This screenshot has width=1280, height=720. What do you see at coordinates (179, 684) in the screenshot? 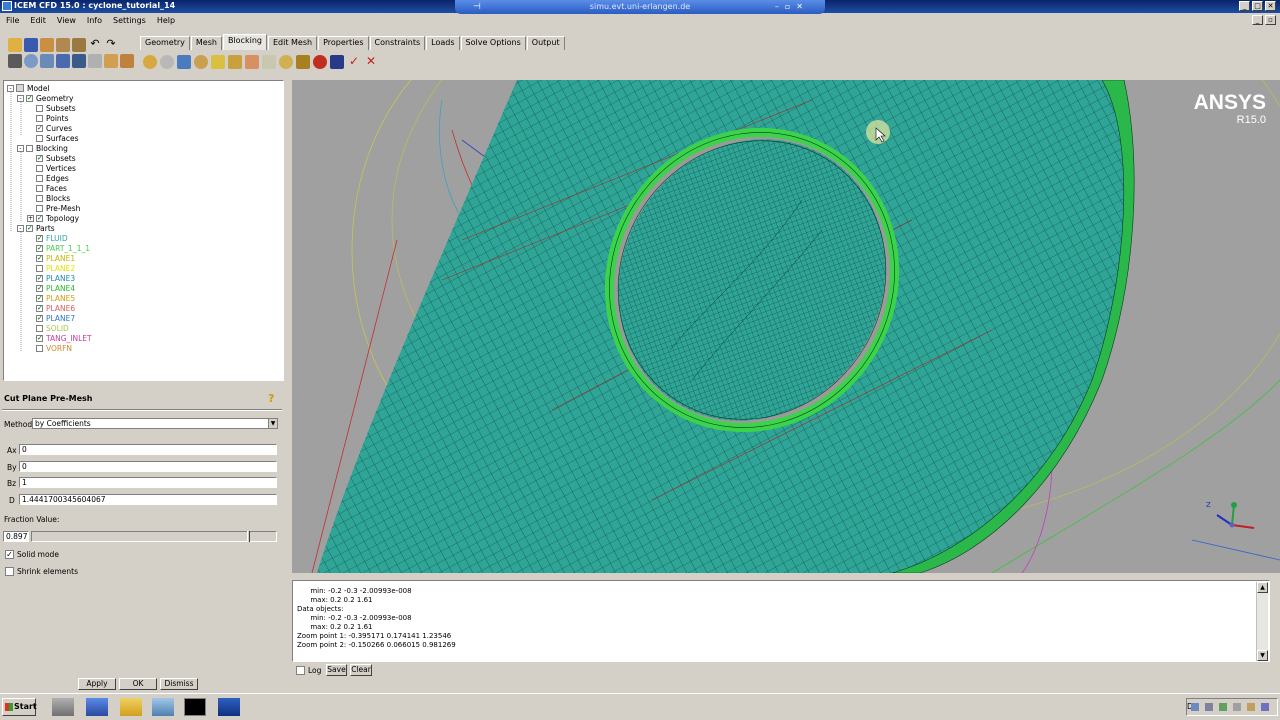
I see `dismiss-button: Dismiss` at bounding box center [179, 684].